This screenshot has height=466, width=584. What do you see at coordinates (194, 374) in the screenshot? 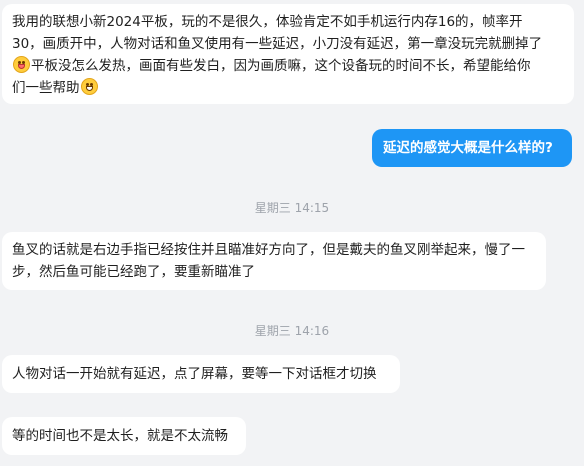
I see `message-text: 人物对话一开始就有延迟，点了屏幕，要等一下对话框才切换` at bounding box center [194, 374].